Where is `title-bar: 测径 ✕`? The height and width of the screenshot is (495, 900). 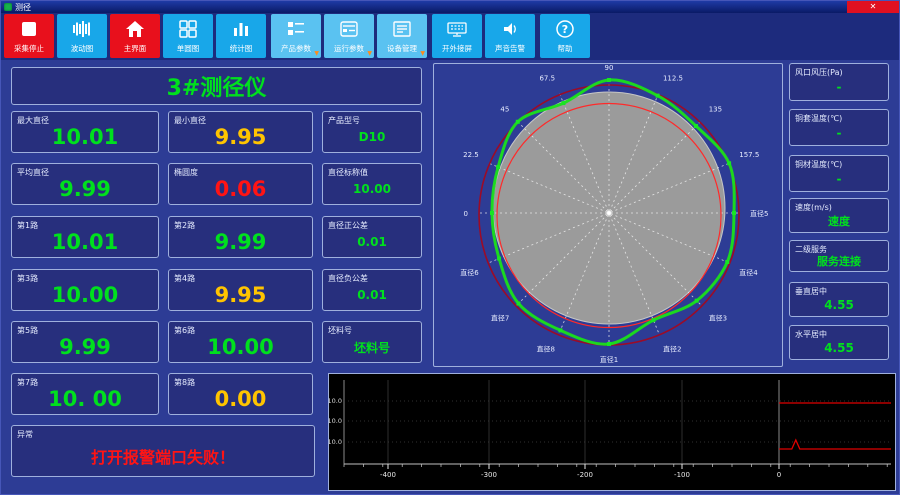 title-bar: 测径 ✕ is located at coordinates (450, 7).